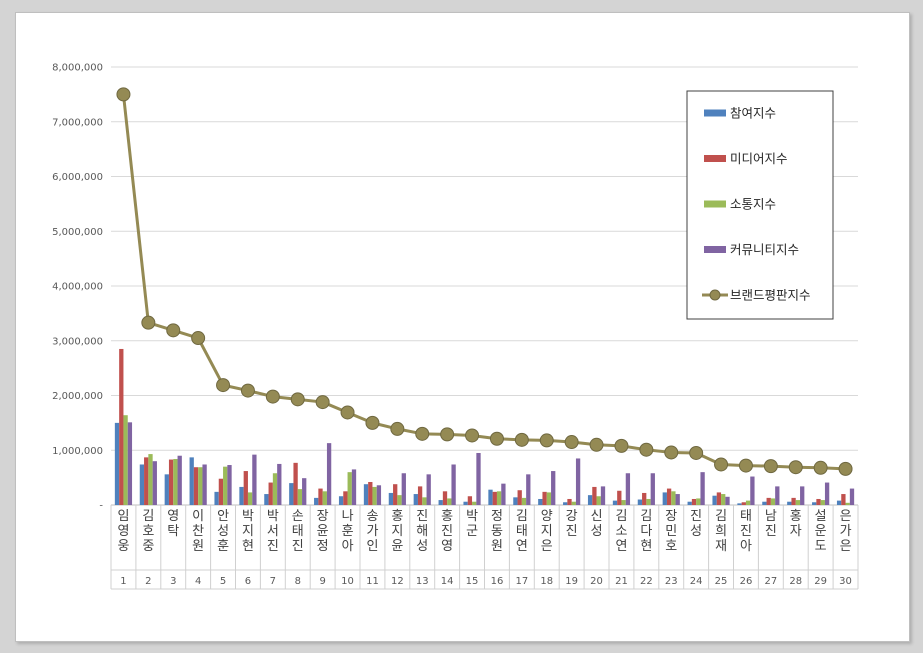 The image size is (923, 653). I want to click on category-label: 강진, so click(572, 524).